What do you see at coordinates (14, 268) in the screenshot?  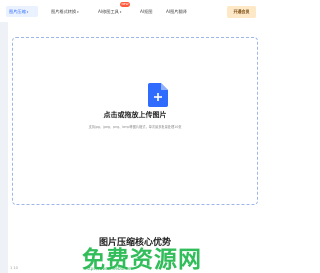 I see `footer-text: 1 10` at bounding box center [14, 268].